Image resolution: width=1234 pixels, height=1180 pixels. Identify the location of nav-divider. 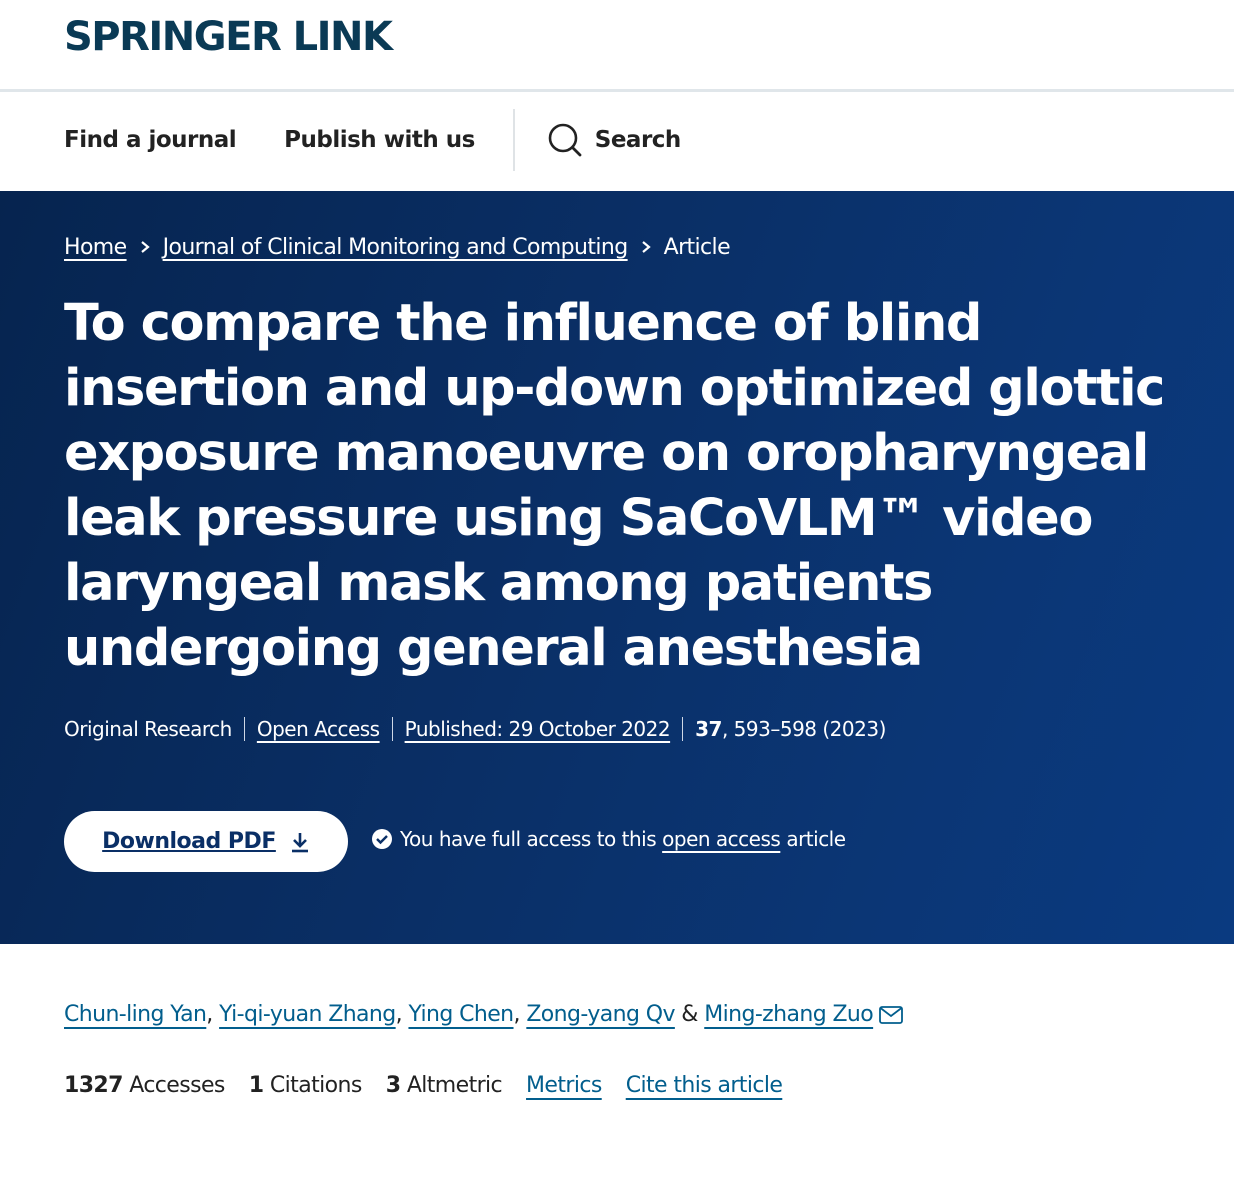
(513, 140).